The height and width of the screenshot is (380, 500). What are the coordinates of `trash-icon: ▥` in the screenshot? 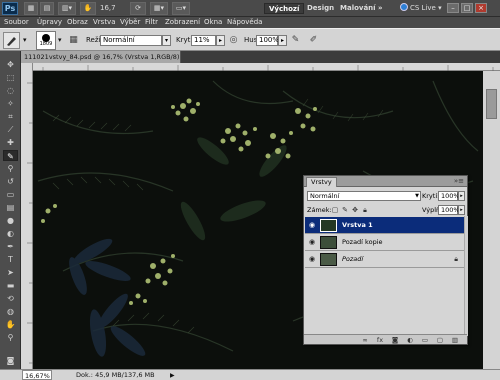 It's located at (455, 340).